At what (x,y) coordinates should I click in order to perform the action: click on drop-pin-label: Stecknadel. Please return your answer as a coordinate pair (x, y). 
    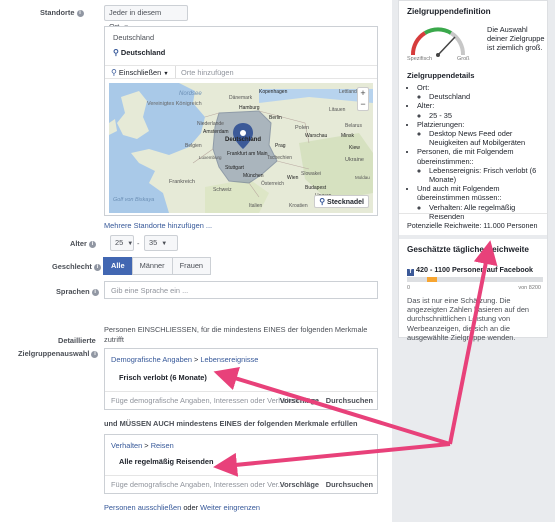
    Looking at the image, I should click on (345, 202).